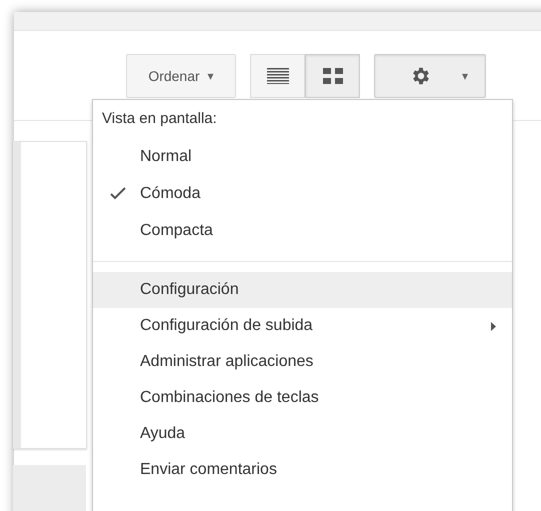 Image resolution: width=541 pixels, height=511 pixels. I want to click on menu-item: Configuración de subida, so click(302, 326).